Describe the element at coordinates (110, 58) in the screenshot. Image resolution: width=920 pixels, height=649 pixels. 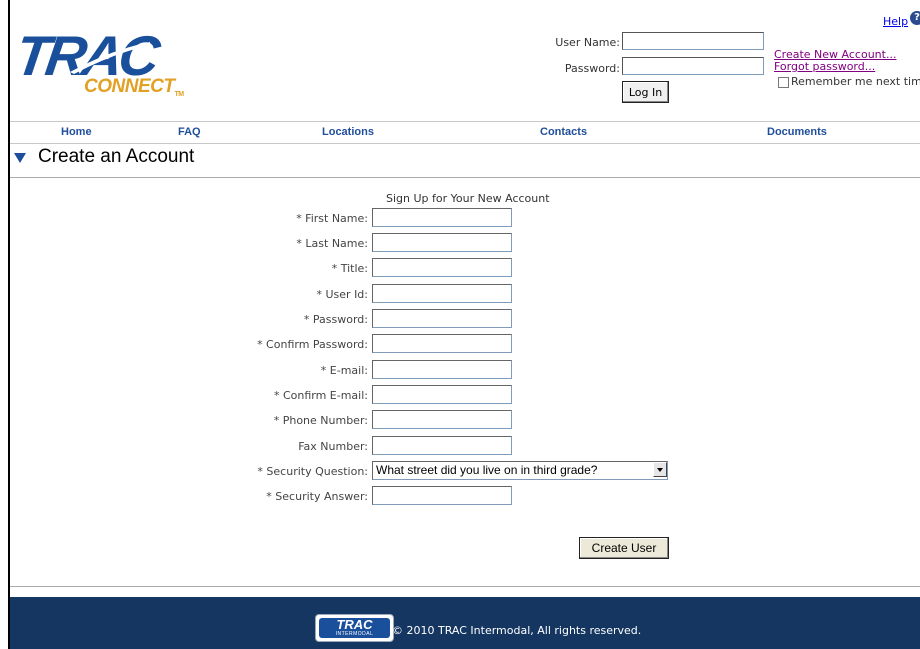
I see `logo-streak-icon` at that location.